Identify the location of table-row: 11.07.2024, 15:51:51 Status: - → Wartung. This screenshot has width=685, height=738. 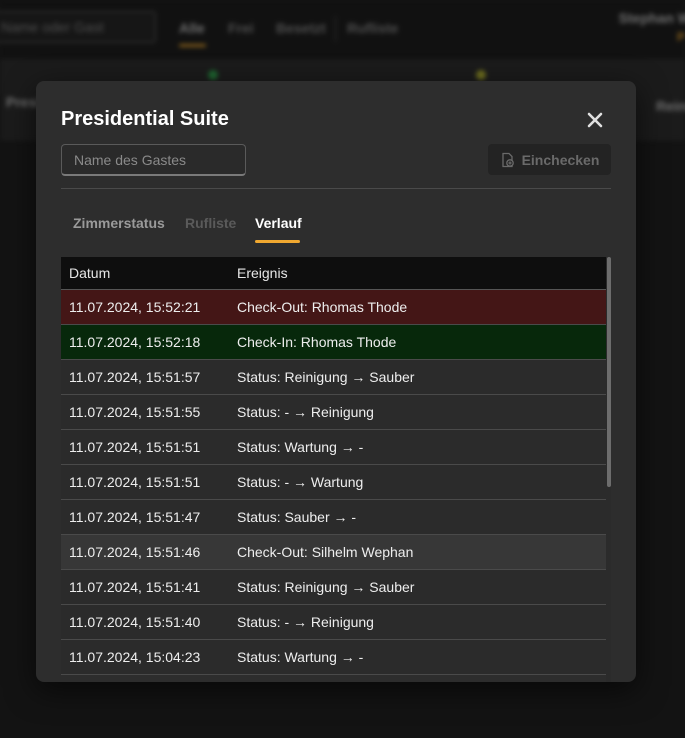
(333, 482).